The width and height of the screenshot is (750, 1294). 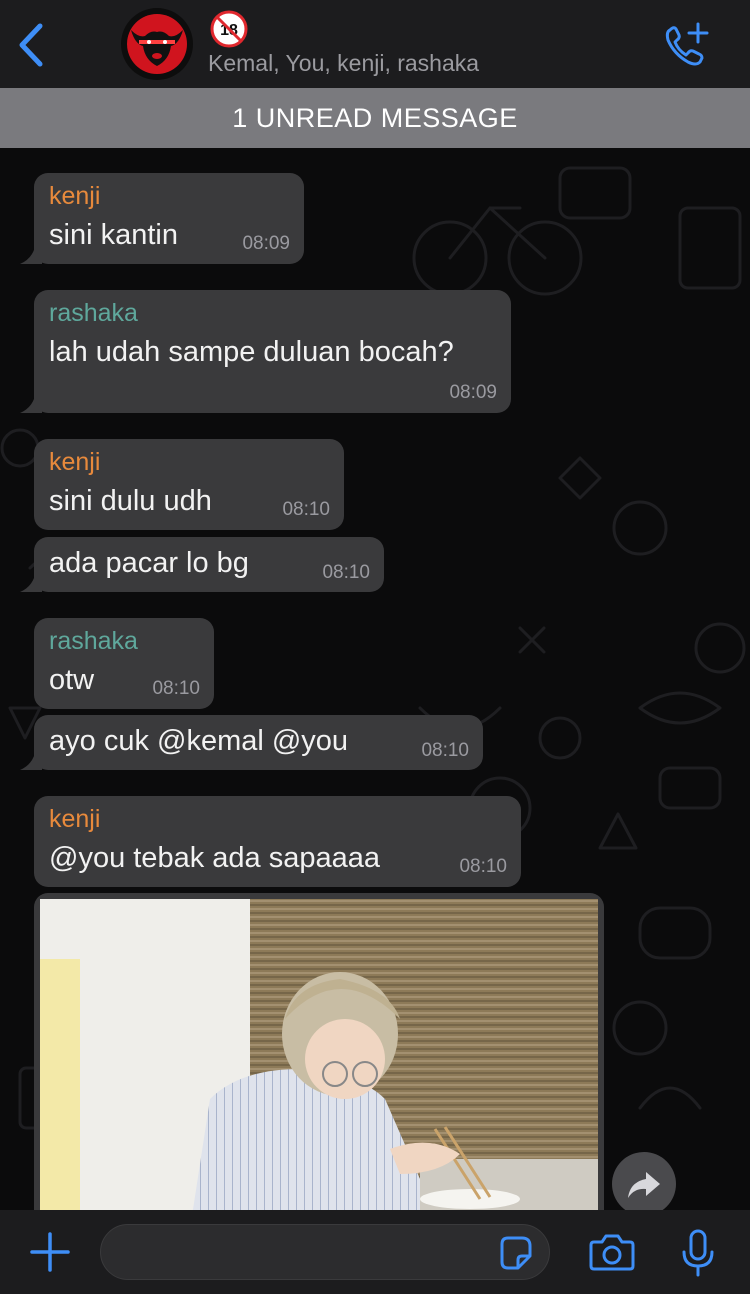 I want to click on sticker-icon, so click(x=516, y=1253).